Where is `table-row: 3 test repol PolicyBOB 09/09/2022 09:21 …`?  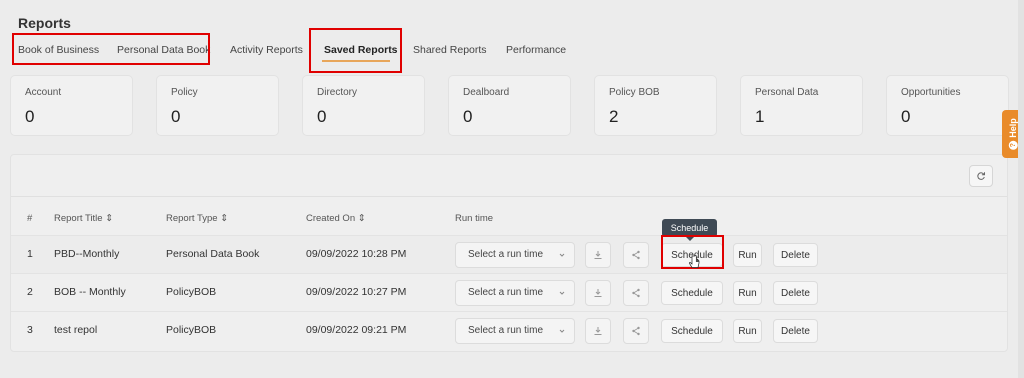
table-row: 3 test repol PolicyBOB 09/09/2022 09:21 … is located at coordinates (509, 330).